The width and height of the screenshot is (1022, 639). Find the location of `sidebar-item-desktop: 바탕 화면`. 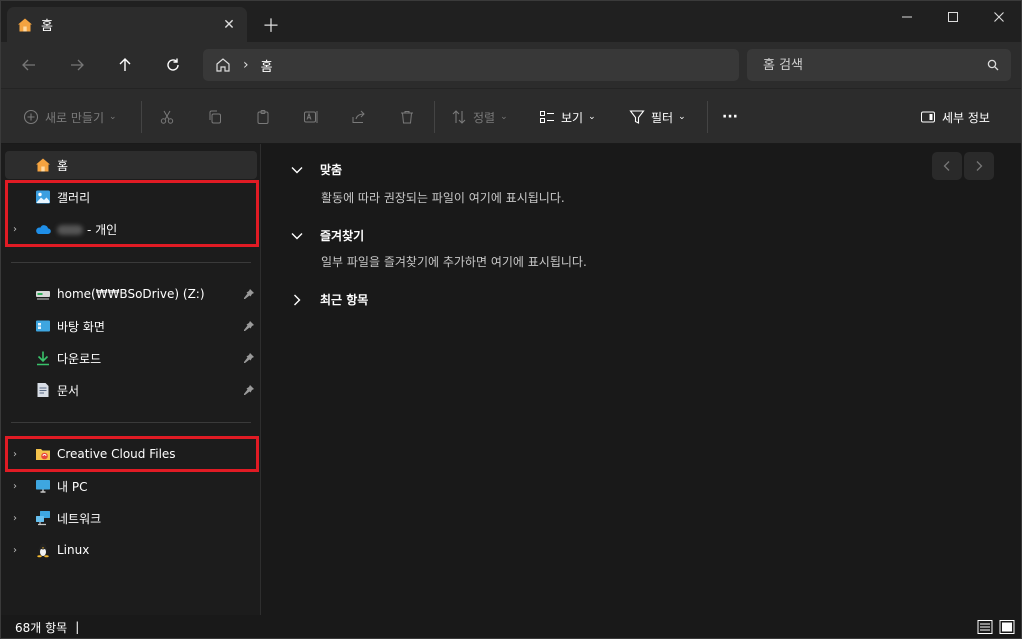

sidebar-item-desktop: 바탕 화면 is located at coordinates (131, 326).